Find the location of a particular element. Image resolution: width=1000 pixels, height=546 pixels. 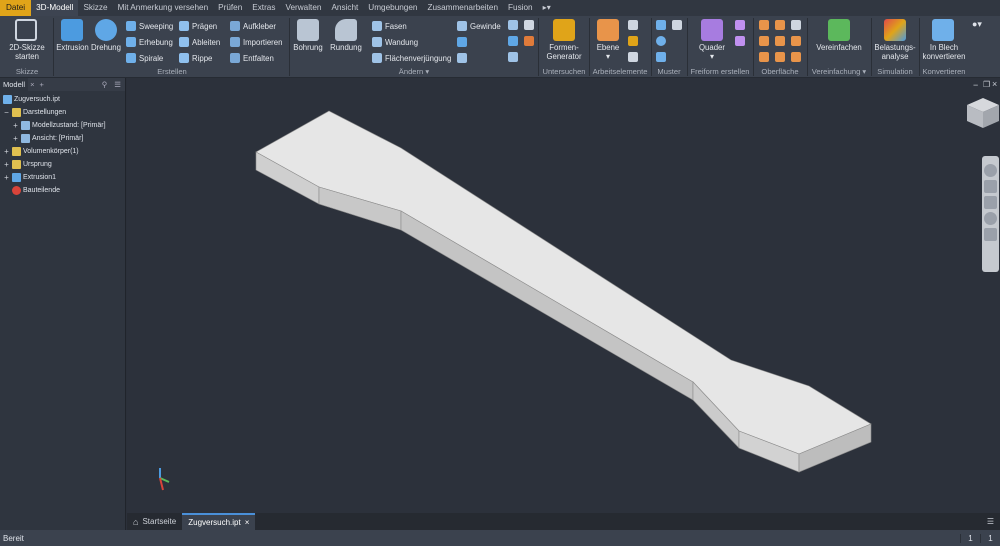

revolve-icon is located at coordinates (106, 30).